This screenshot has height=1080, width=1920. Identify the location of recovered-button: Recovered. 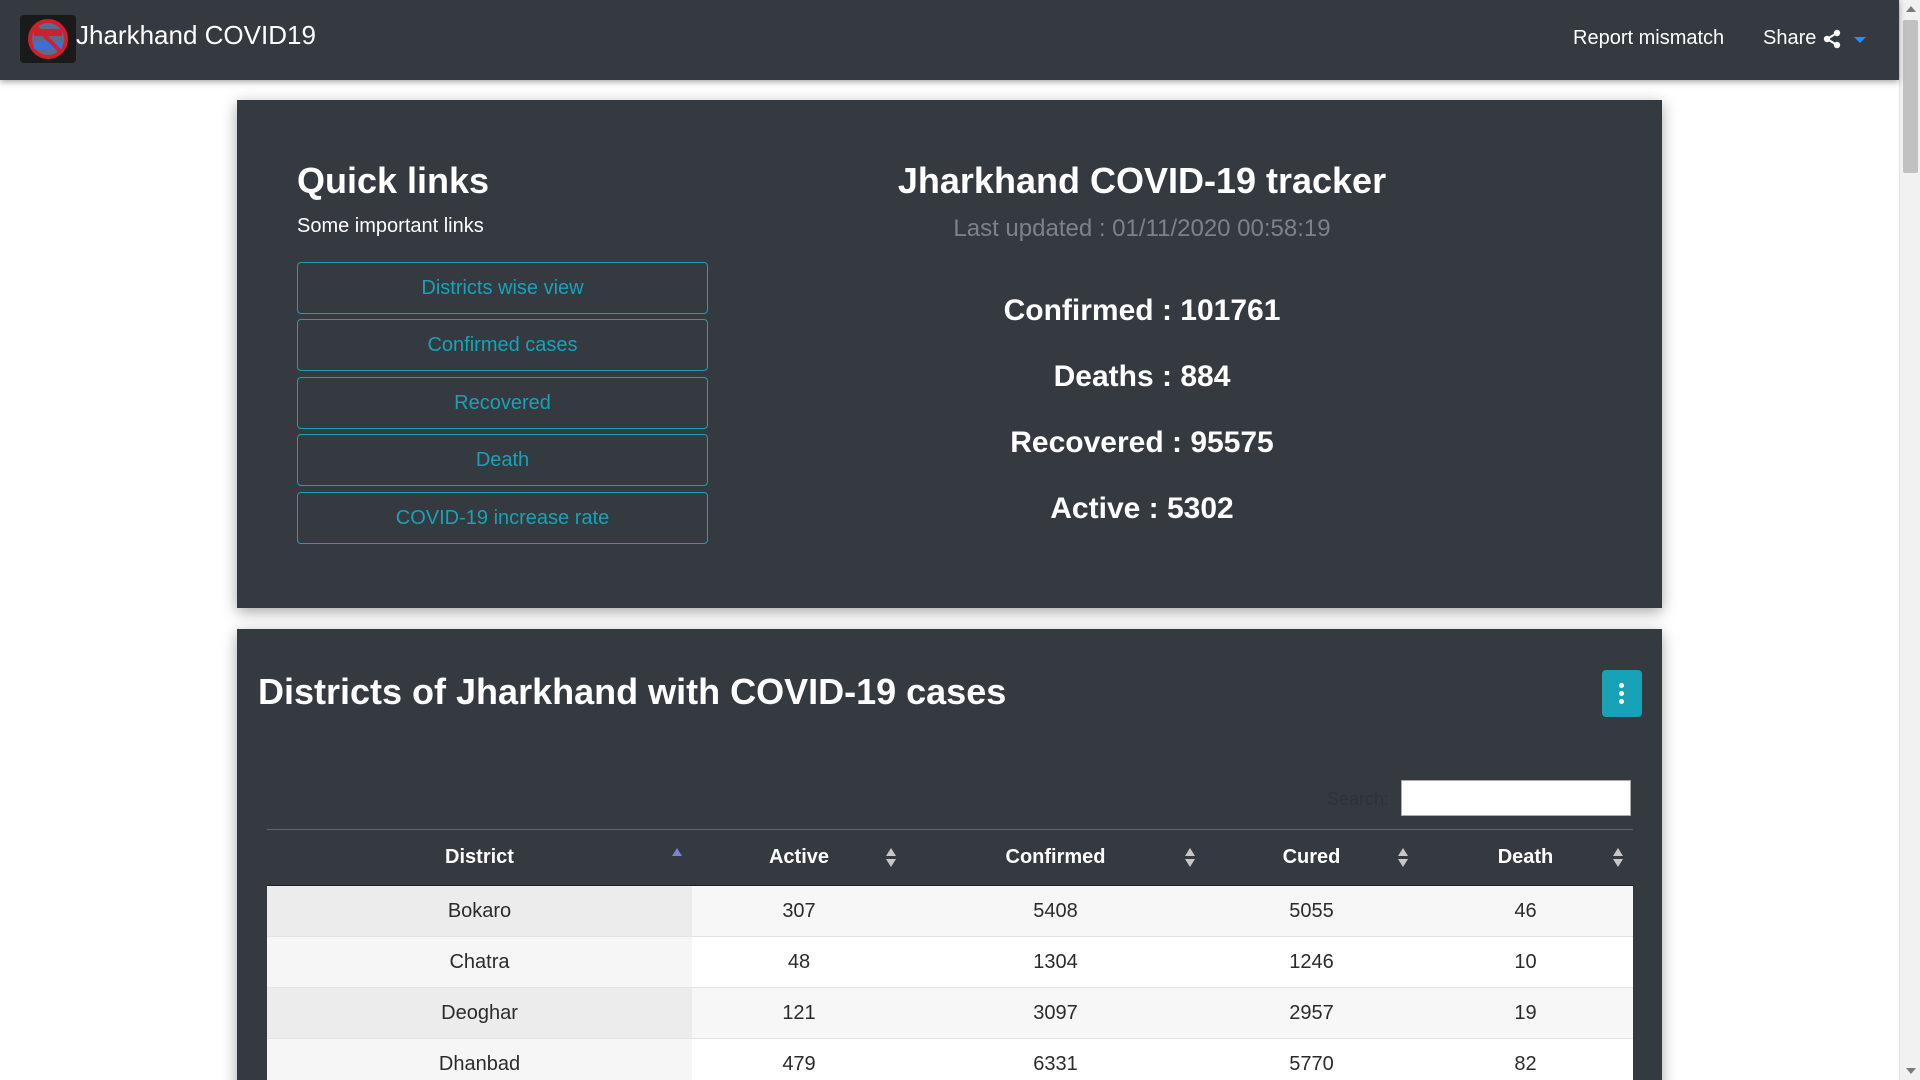
(502, 403).